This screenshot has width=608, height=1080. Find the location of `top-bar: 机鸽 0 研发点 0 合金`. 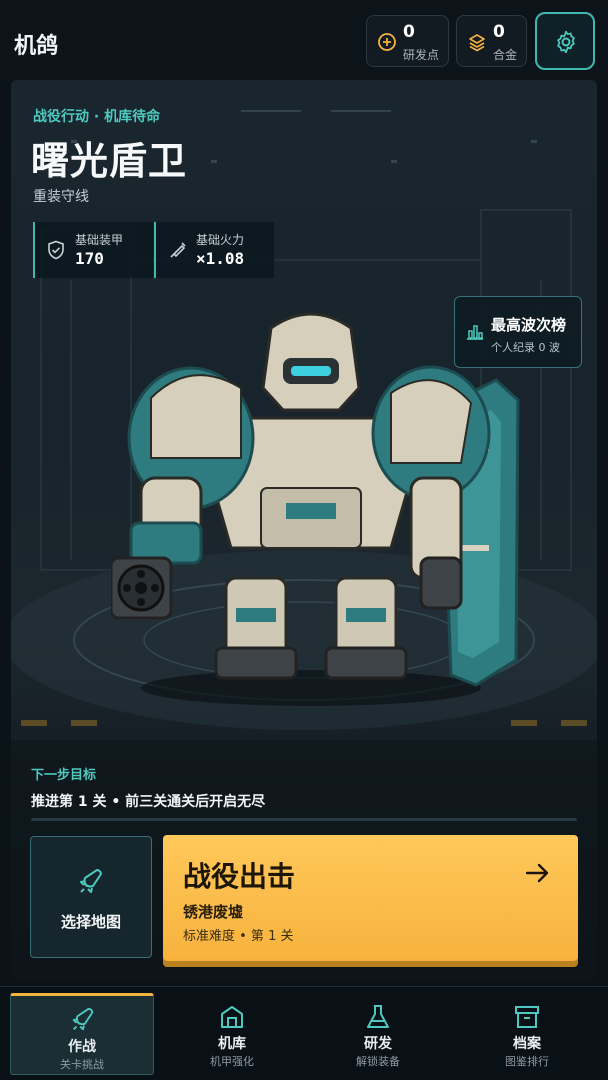

top-bar: 机鸽 0 研发点 0 合金 is located at coordinates (304, 40).